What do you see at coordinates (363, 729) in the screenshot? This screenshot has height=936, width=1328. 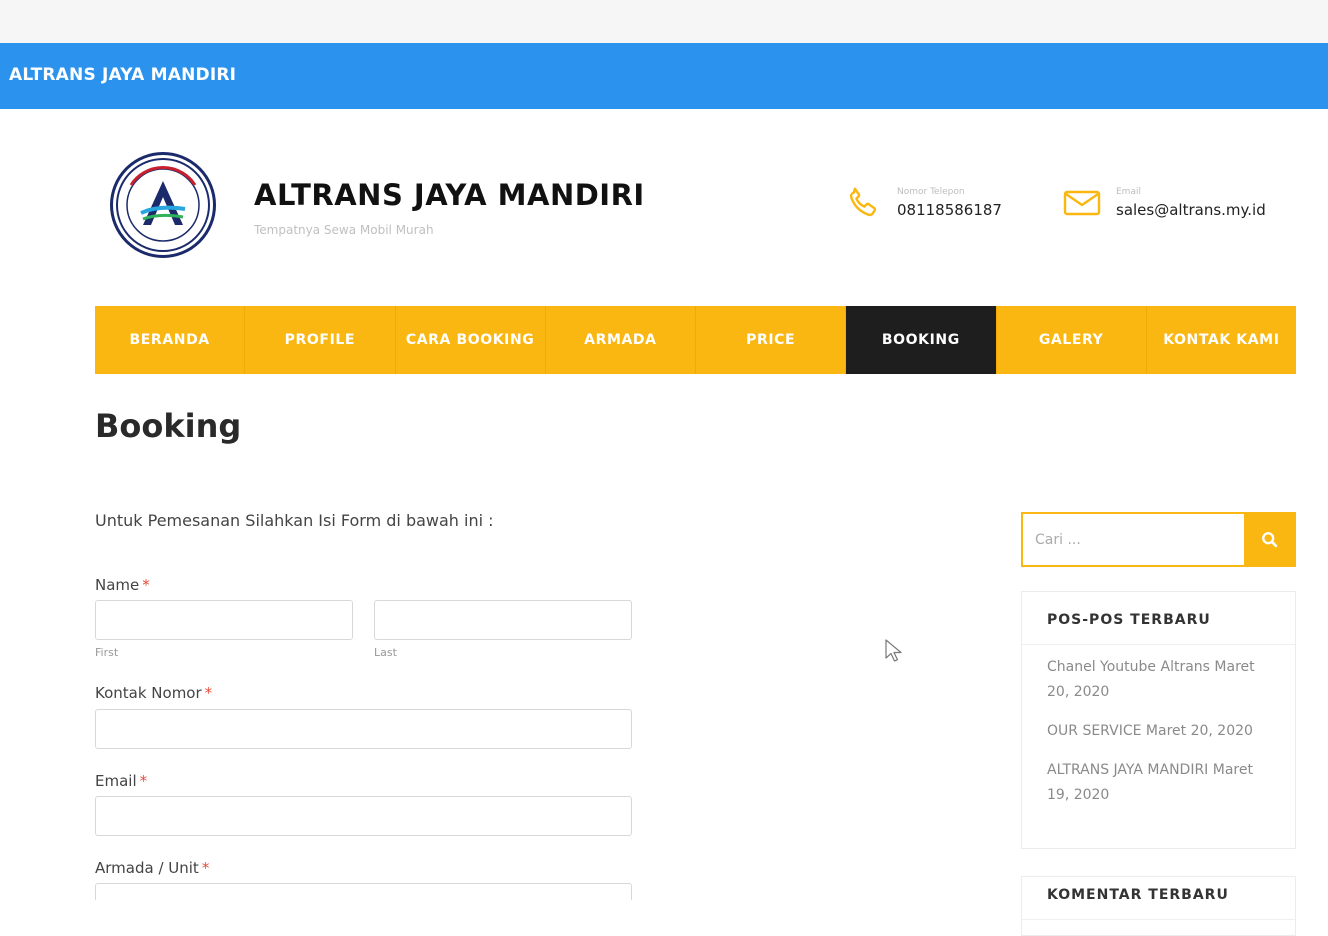 I see `contact-number-input` at bounding box center [363, 729].